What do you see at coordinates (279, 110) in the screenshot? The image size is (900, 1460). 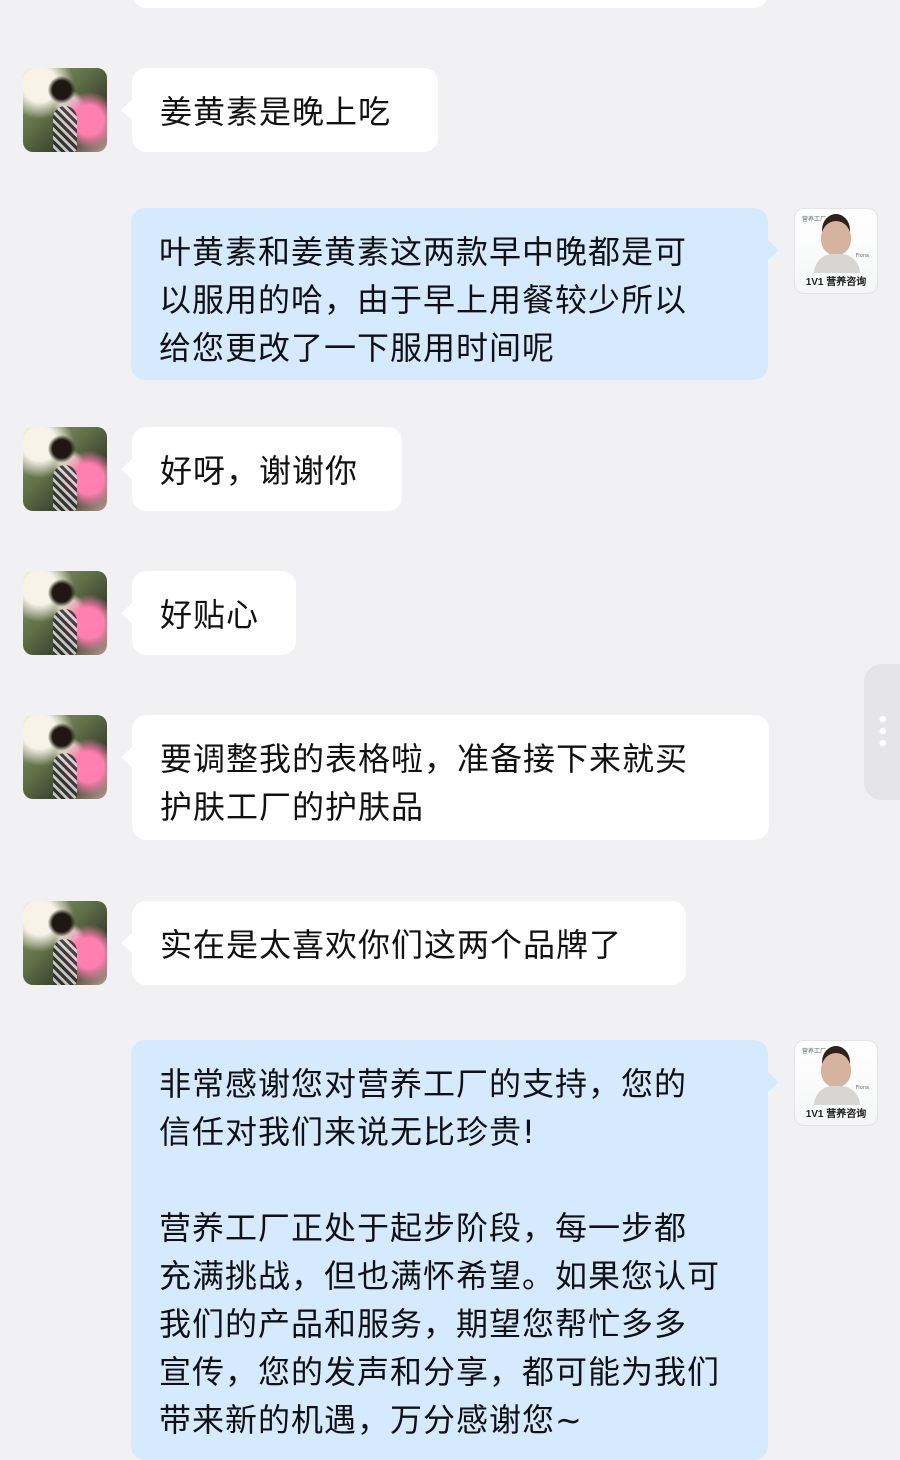 I see `message-bubble: 姜黄素是晚上吃` at bounding box center [279, 110].